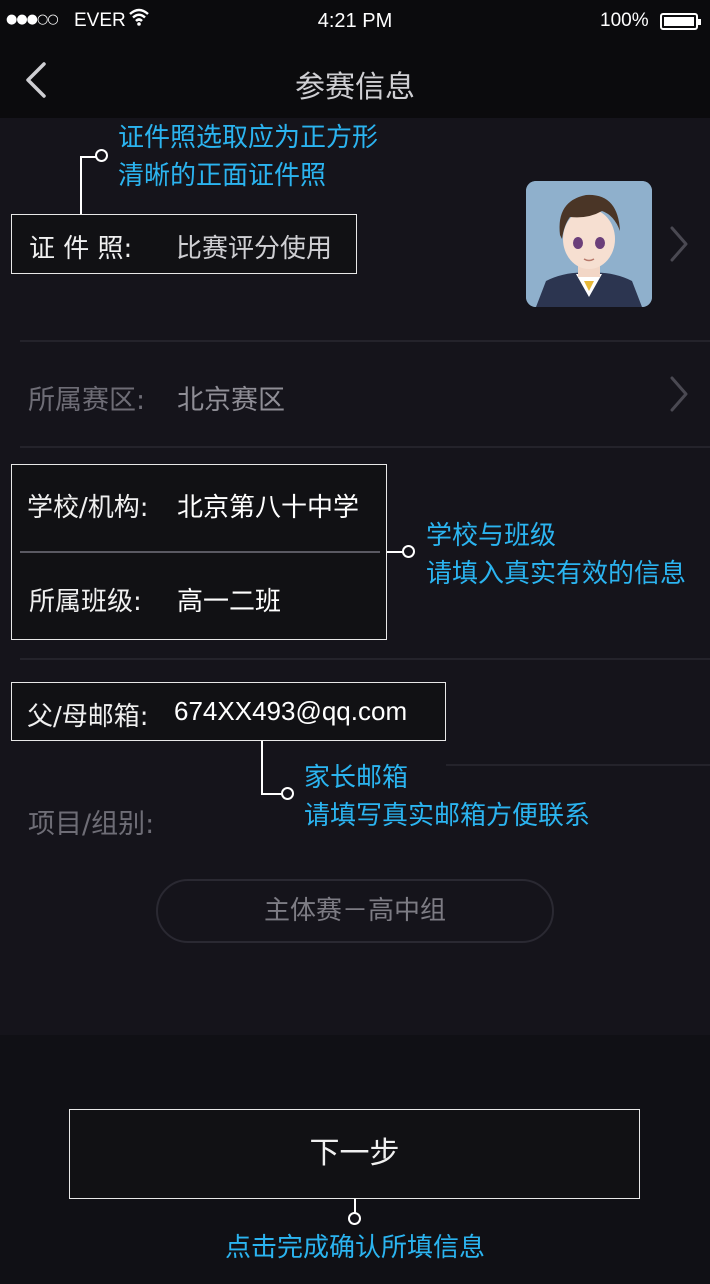 The width and height of the screenshot is (710, 1284). Describe the element at coordinates (85, 602) in the screenshot. I see `class-label: 所属班级:` at that location.